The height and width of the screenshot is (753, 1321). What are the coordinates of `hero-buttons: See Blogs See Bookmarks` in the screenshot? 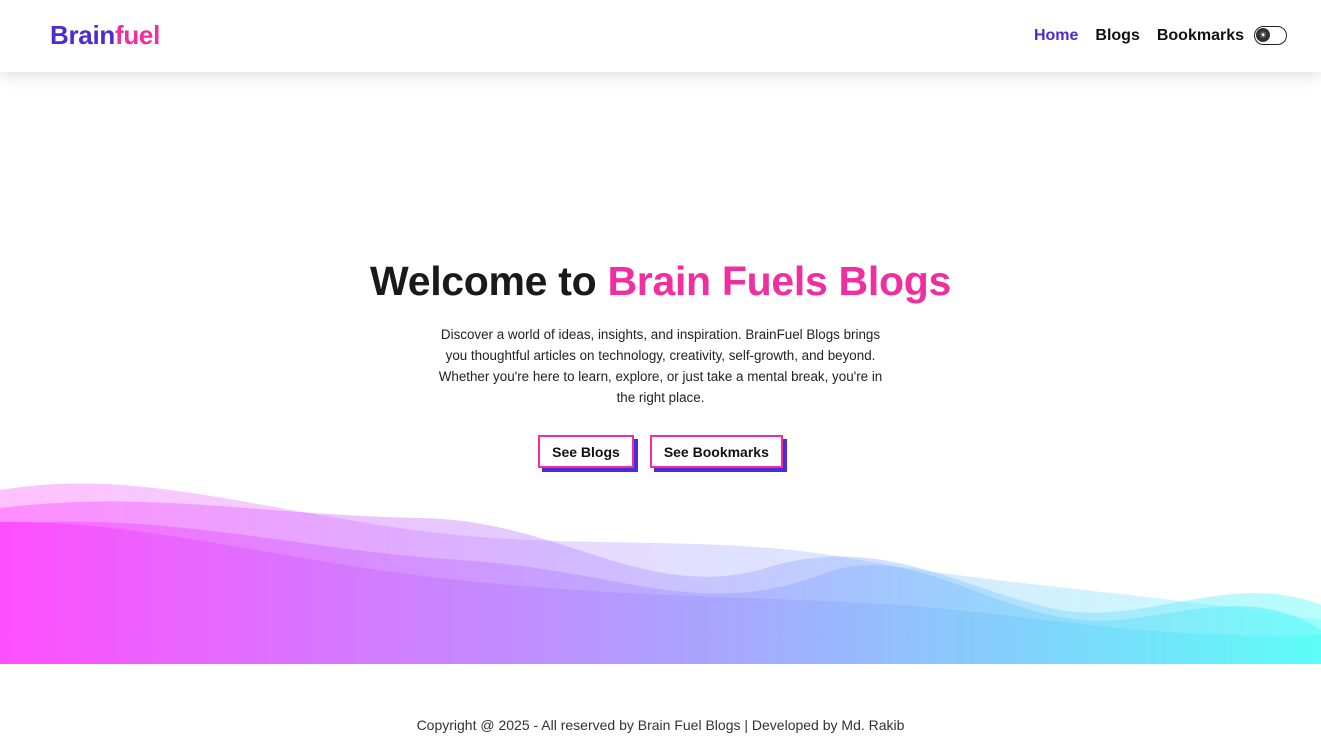 It's located at (660, 451).